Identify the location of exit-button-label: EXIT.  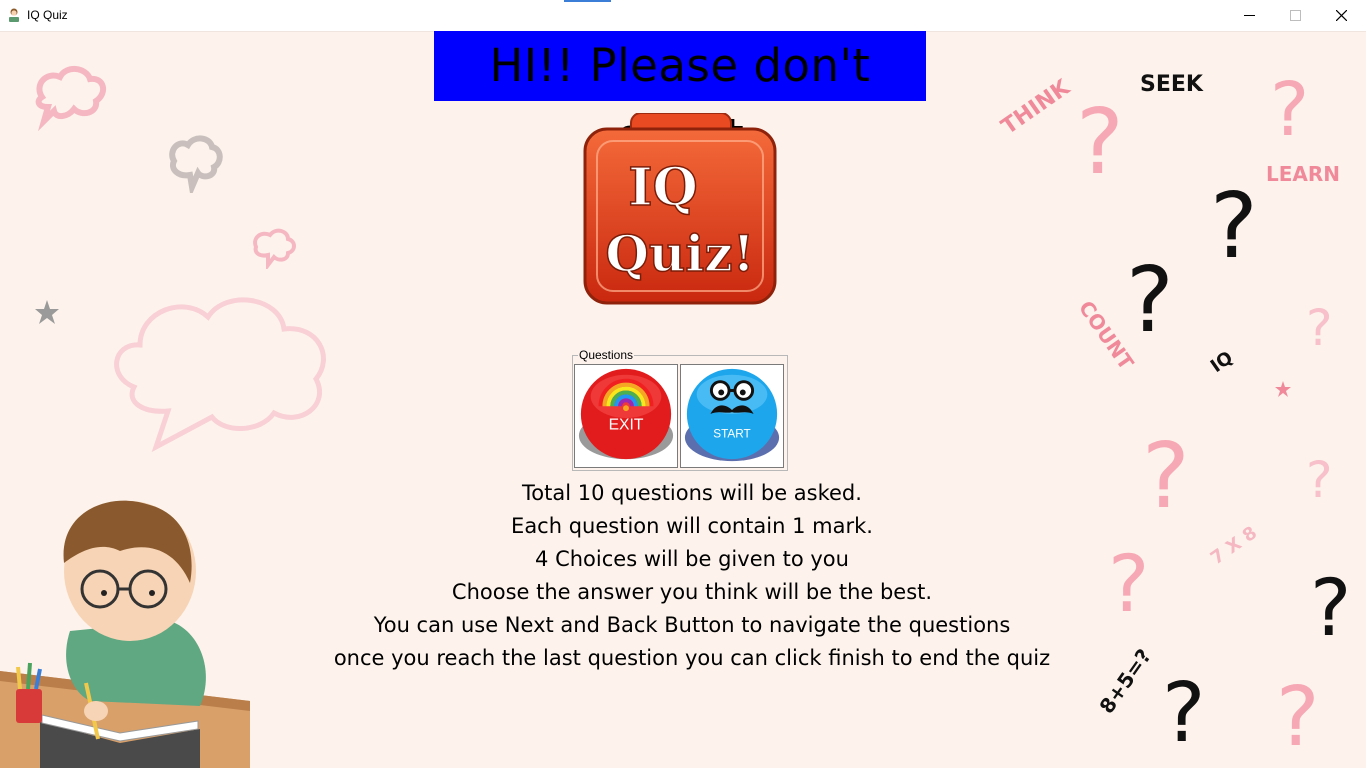
(626, 425).